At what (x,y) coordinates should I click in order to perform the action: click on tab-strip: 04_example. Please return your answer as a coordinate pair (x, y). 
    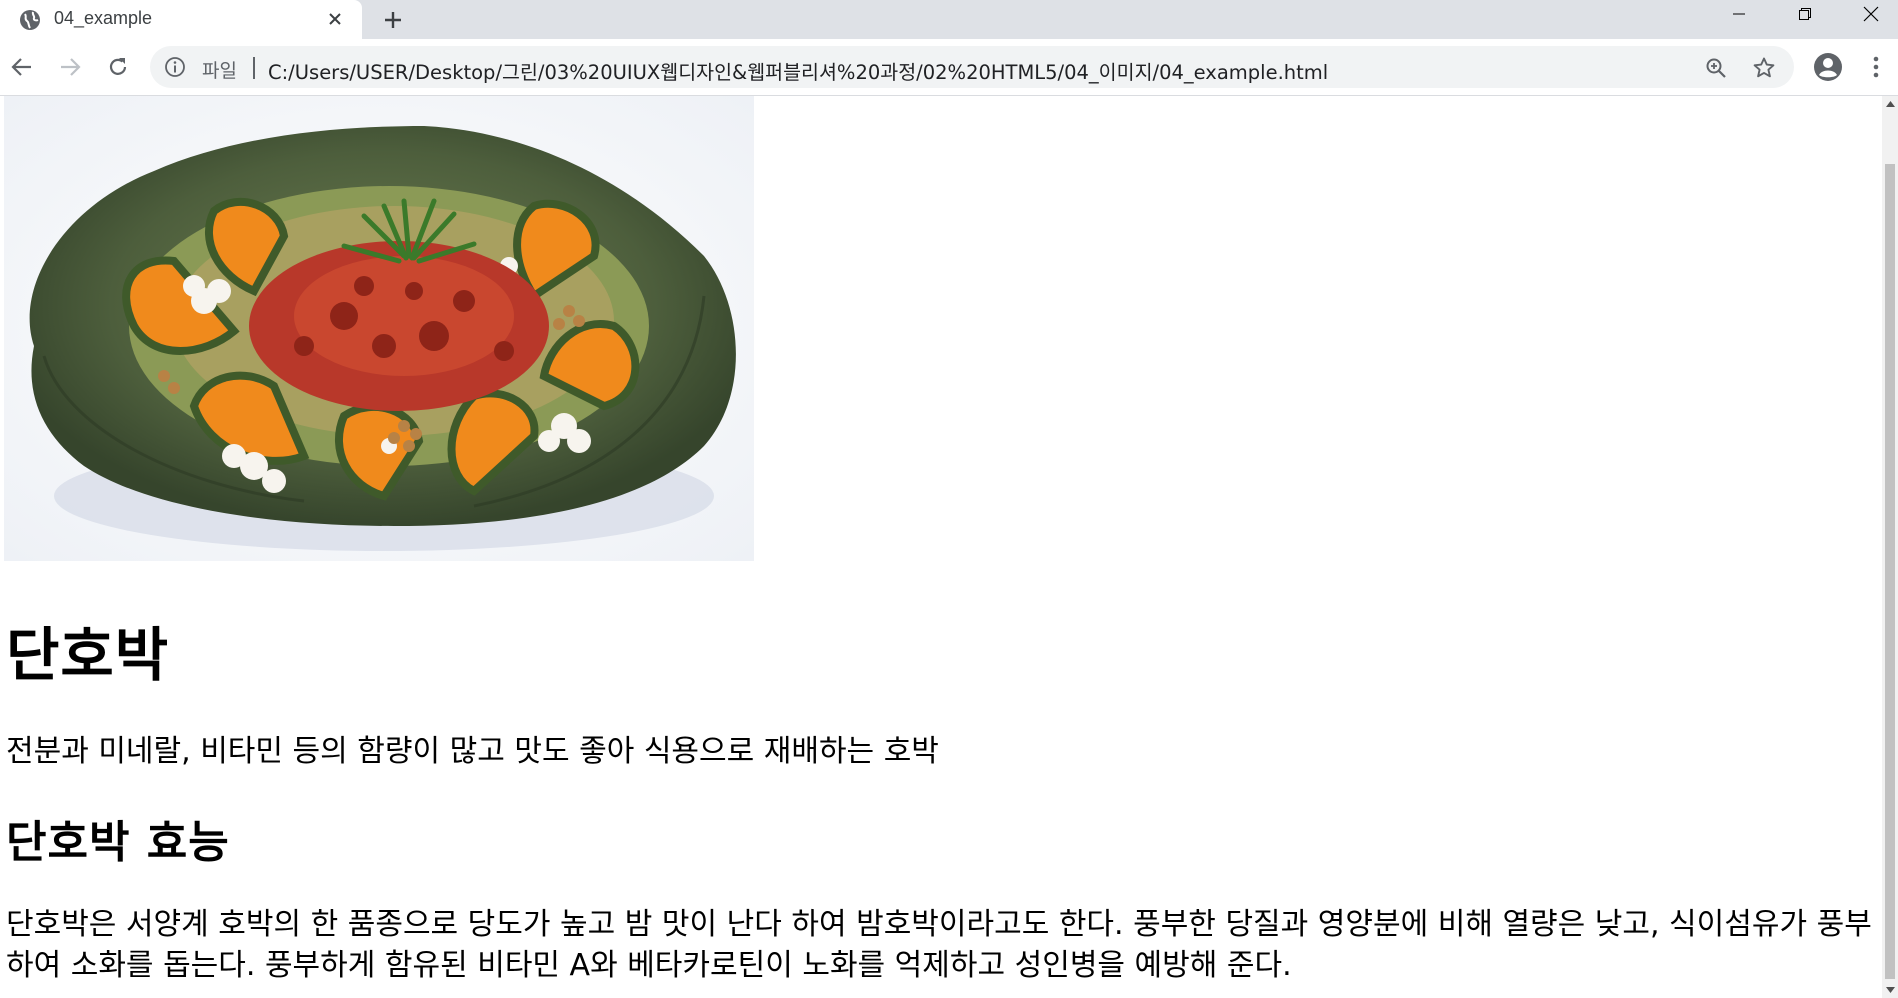
    Looking at the image, I should click on (949, 19).